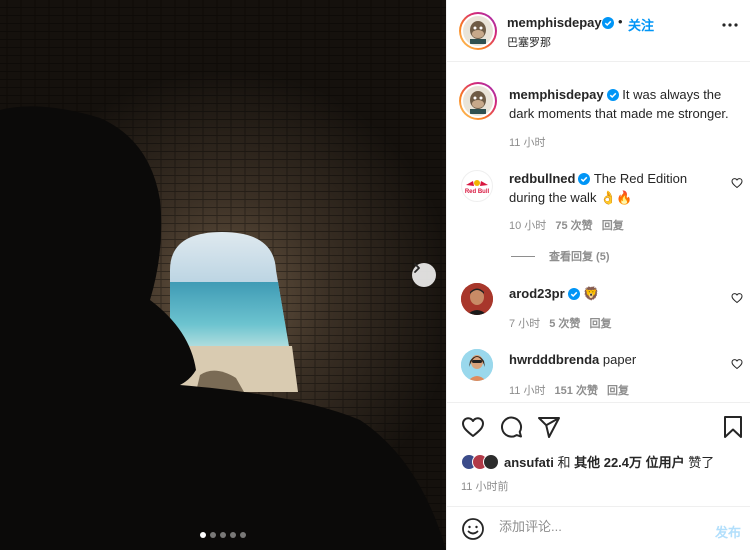  I want to click on post-actions: ansufati 和 其他 22.4万 位用户 赞了 11 小时前, so click(598, 454).